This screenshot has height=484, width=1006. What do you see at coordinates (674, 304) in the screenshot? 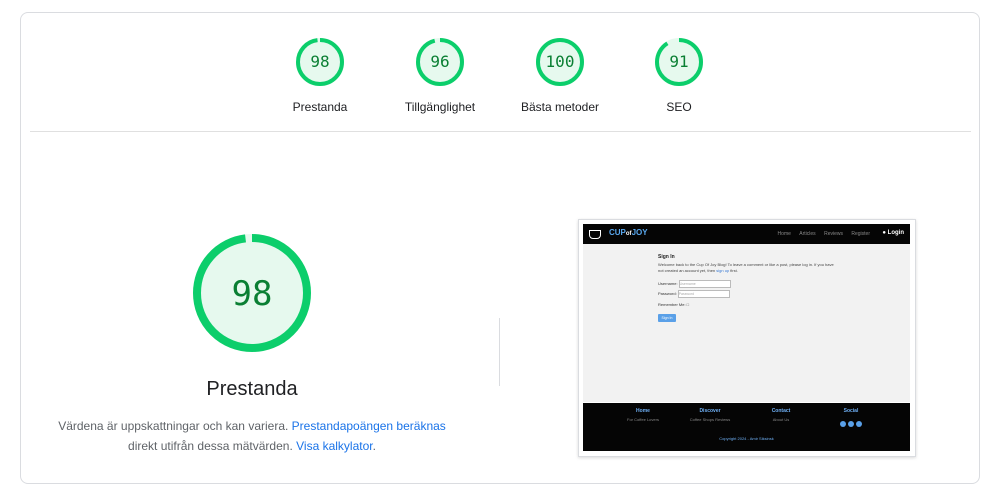
I see `site-remember-row: Remember Me: □` at bounding box center [674, 304].